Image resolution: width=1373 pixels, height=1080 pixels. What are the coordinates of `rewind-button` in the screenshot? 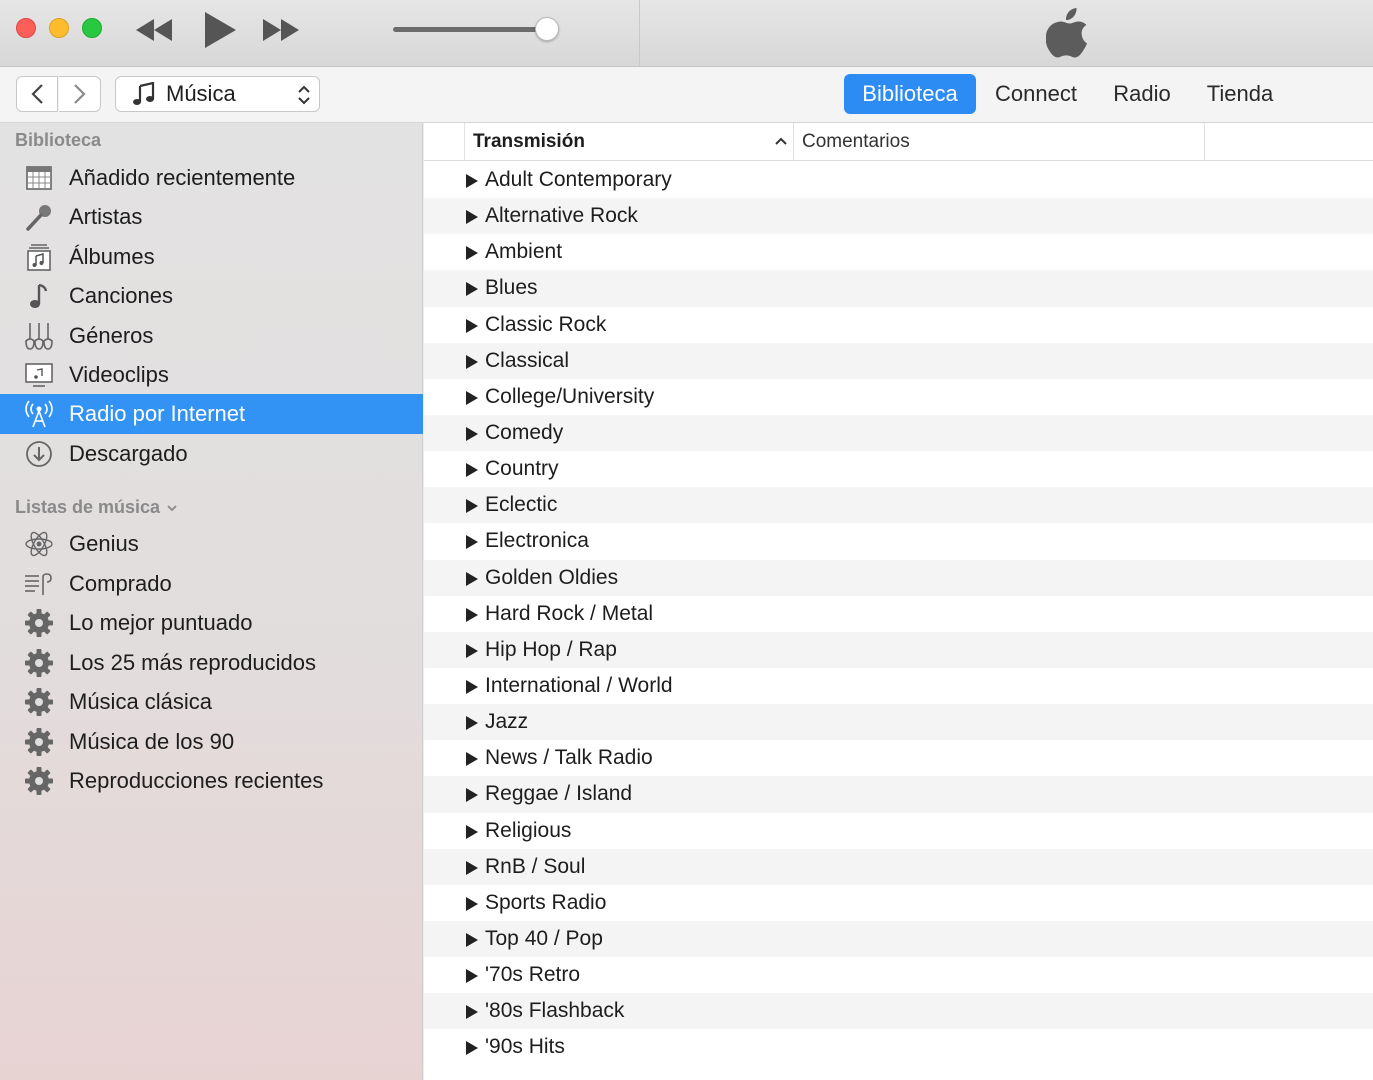 It's located at (154, 30).